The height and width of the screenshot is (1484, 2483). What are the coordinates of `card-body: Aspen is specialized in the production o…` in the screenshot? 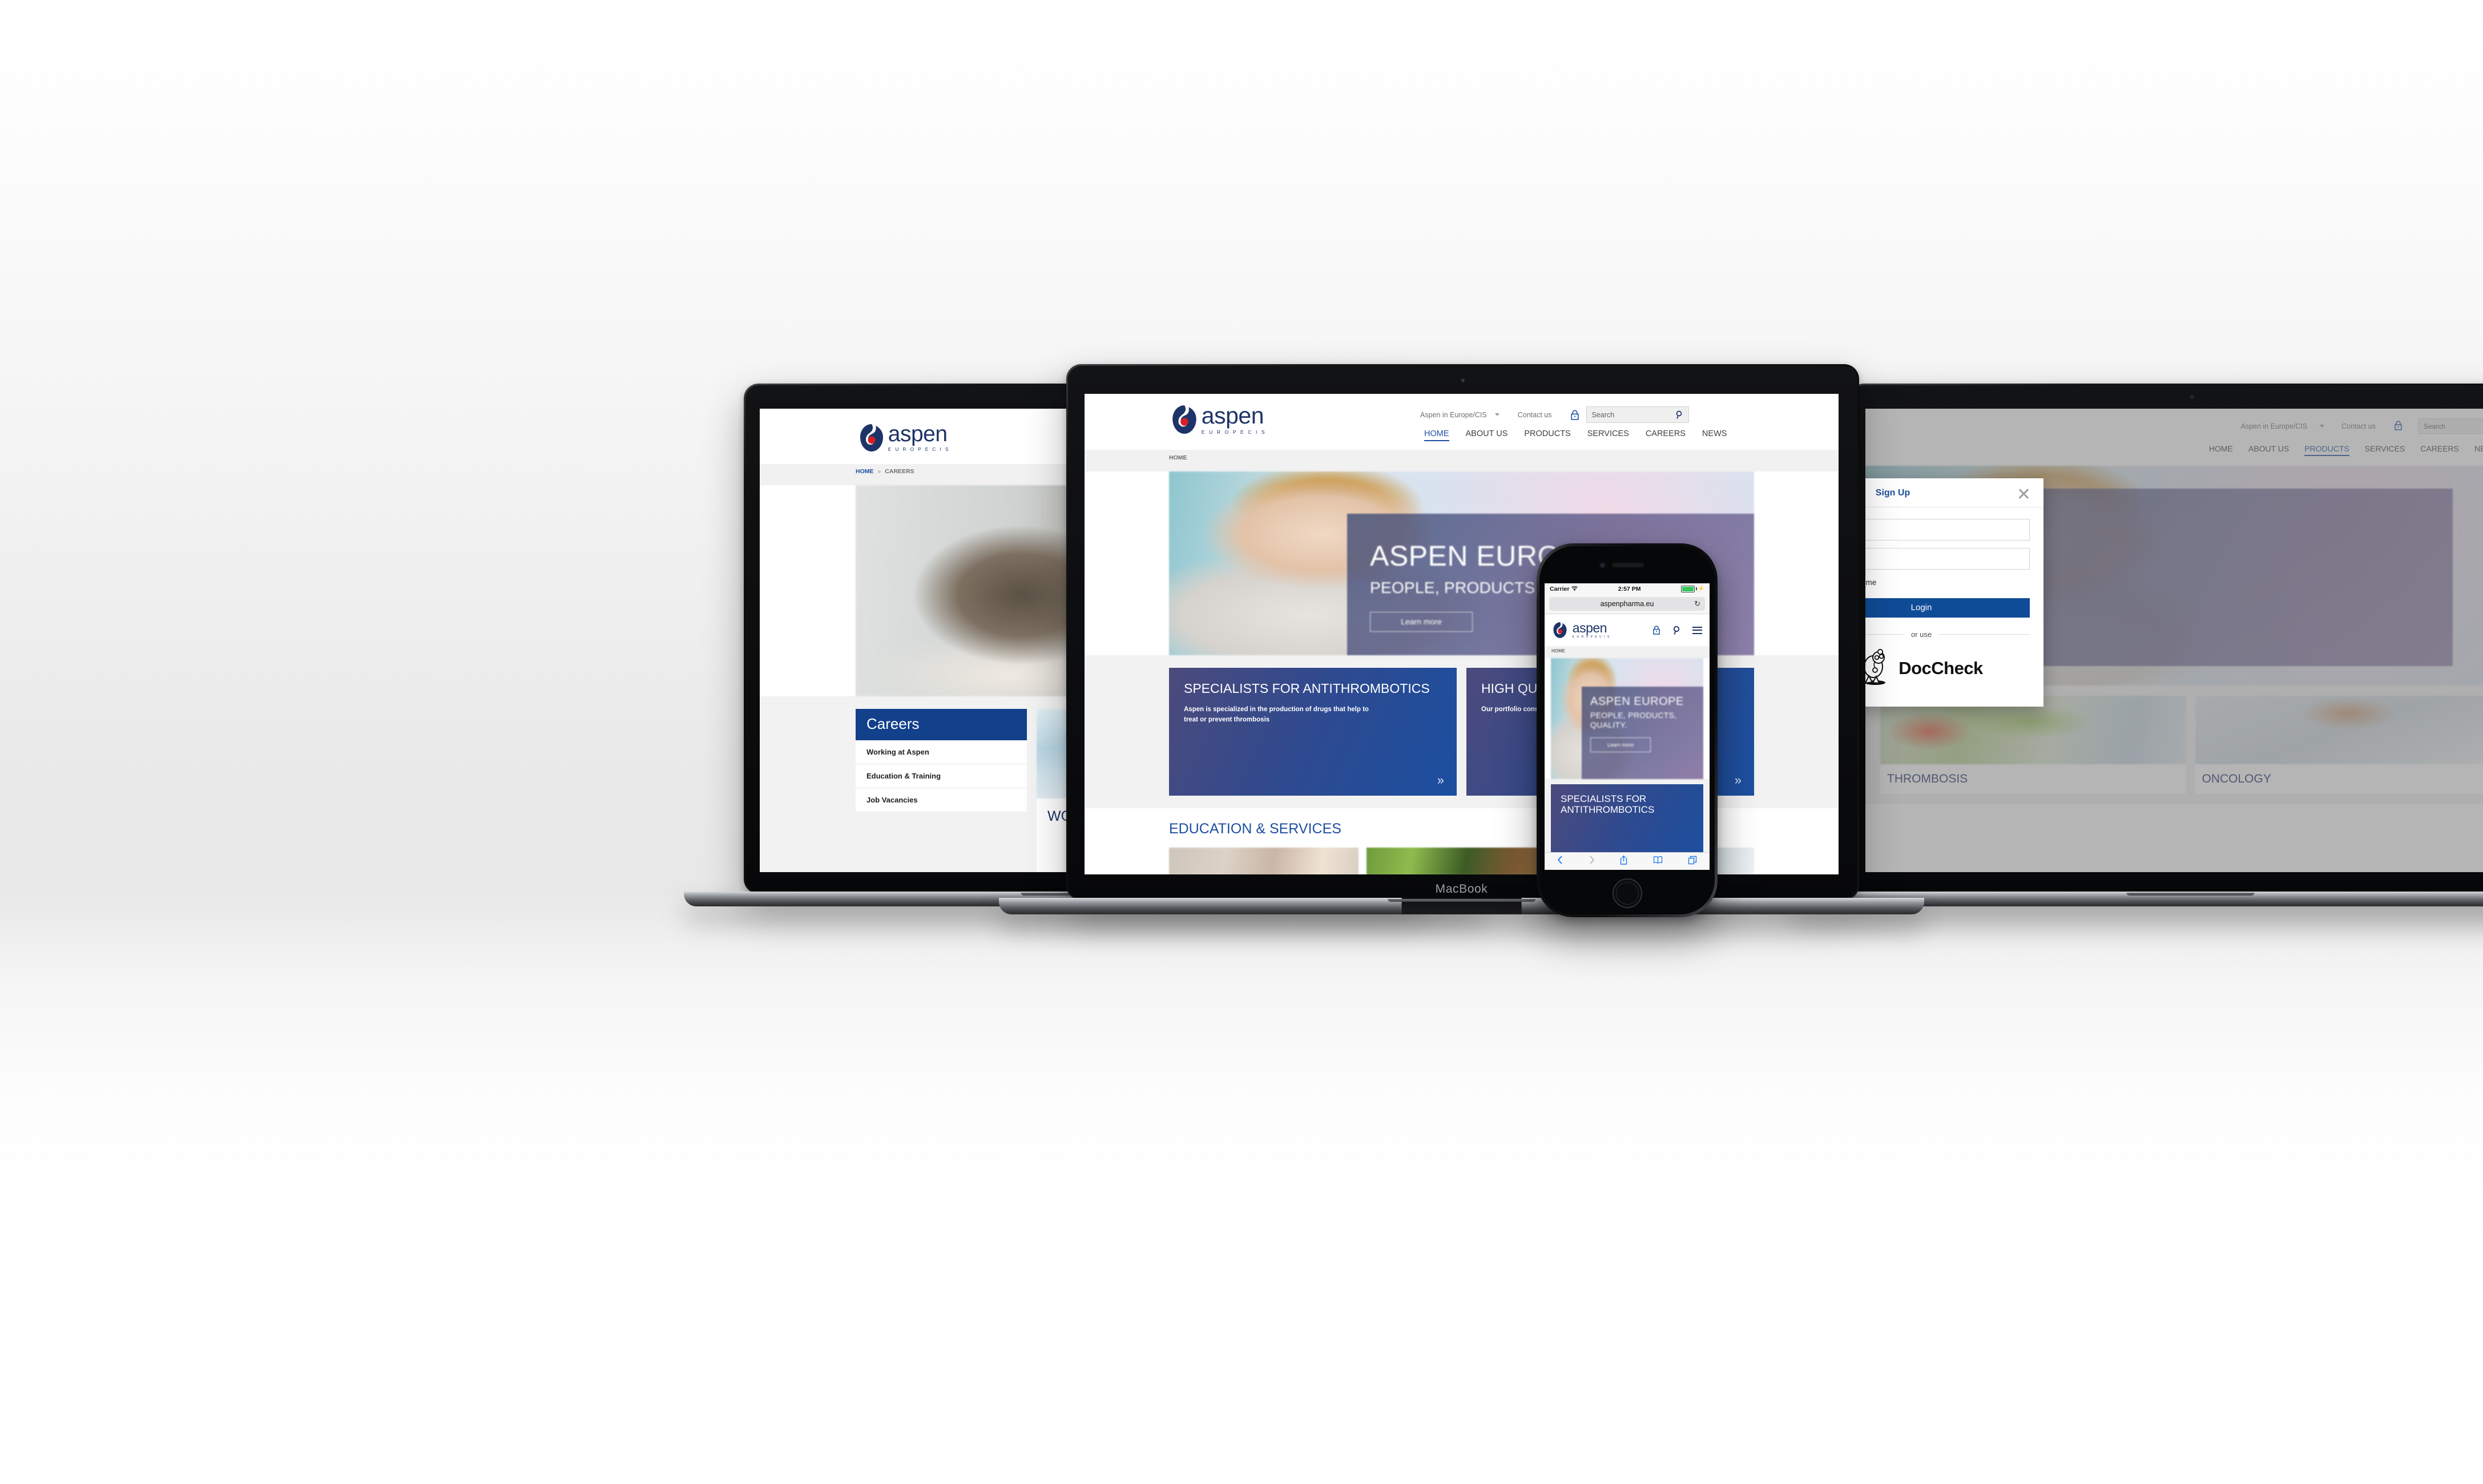 It's located at (1276, 715).